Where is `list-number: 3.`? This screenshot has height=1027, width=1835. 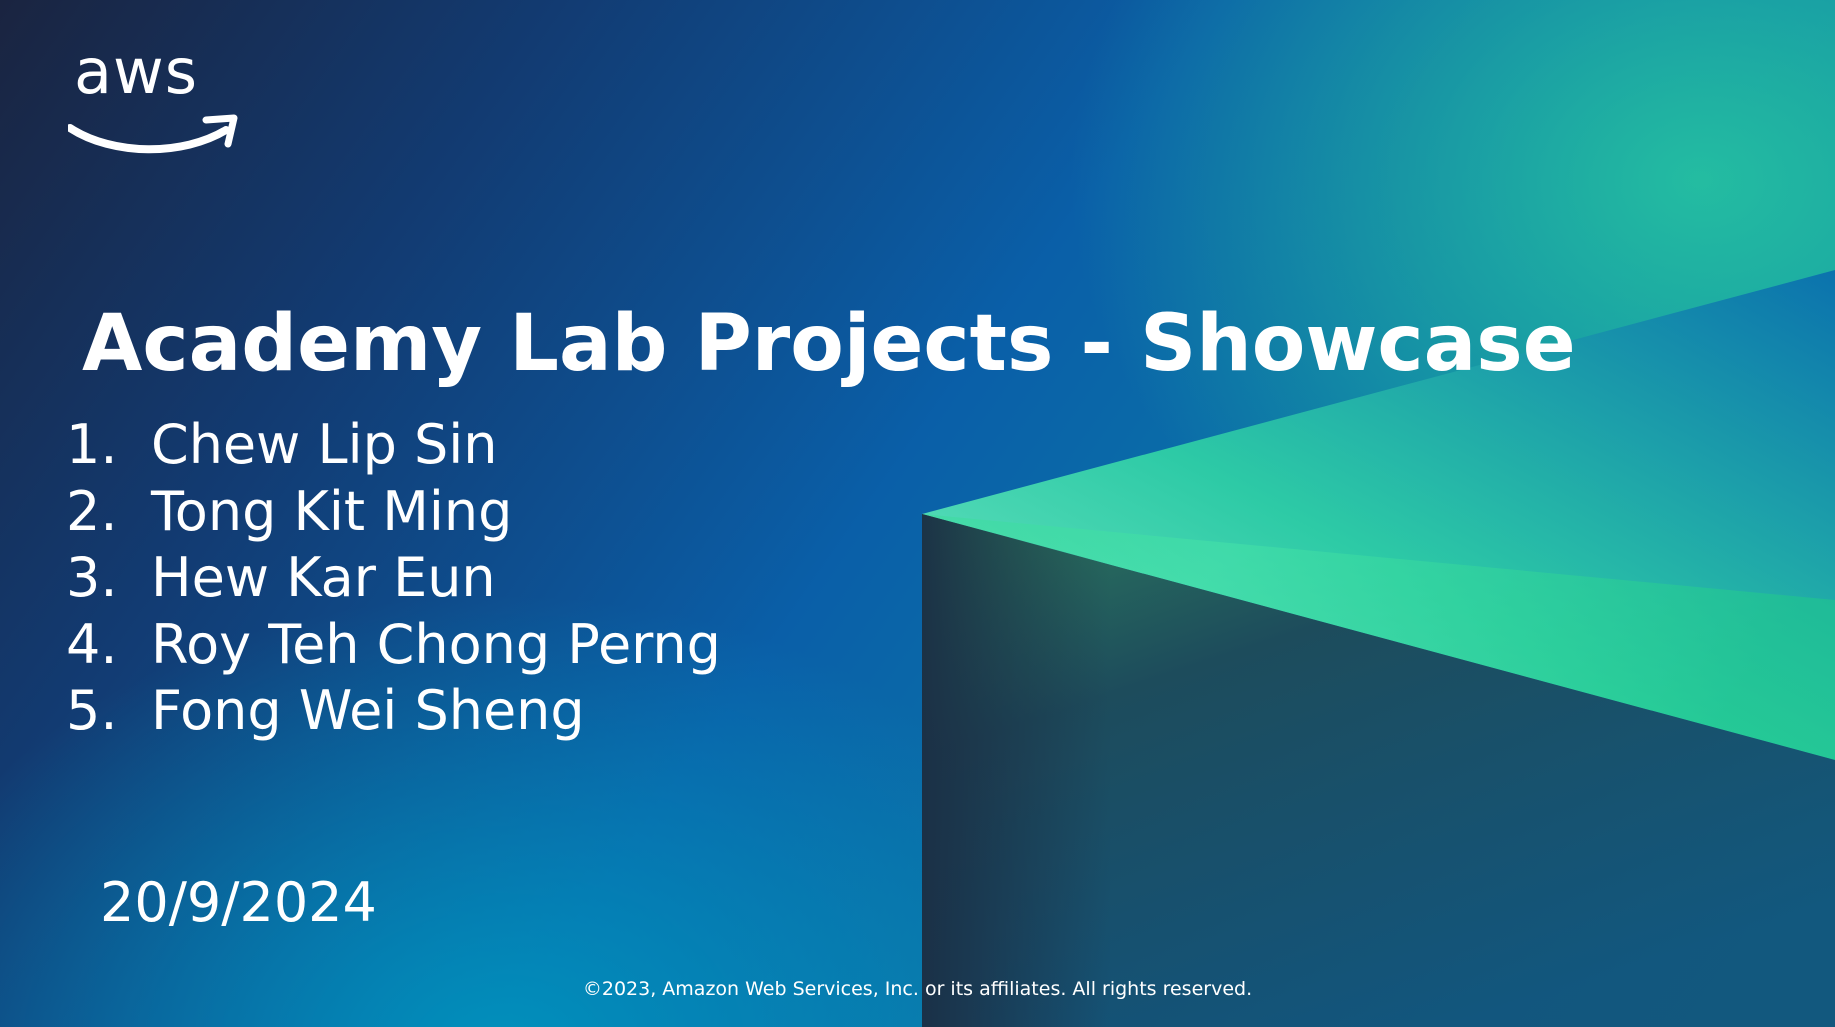 list-number: 3. is located at coordinates (92, 577).